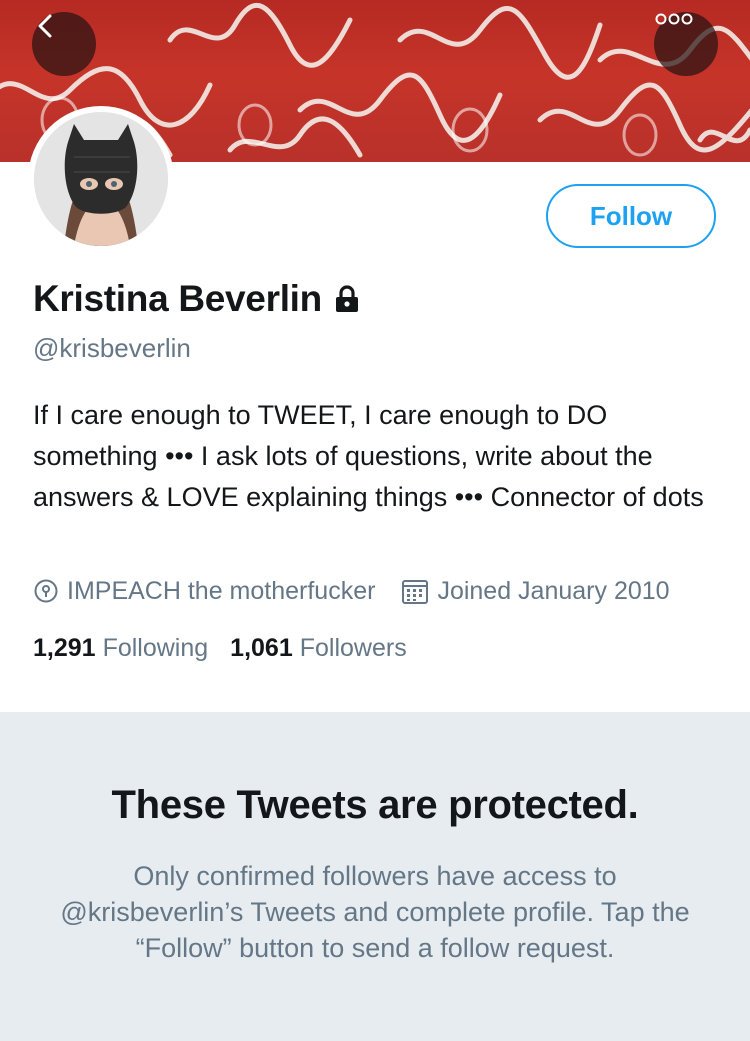 The width and height of the screenshot is (750, 1041). I want to click on profile-name-row: Kristina Beverlin, so click(197, 299).